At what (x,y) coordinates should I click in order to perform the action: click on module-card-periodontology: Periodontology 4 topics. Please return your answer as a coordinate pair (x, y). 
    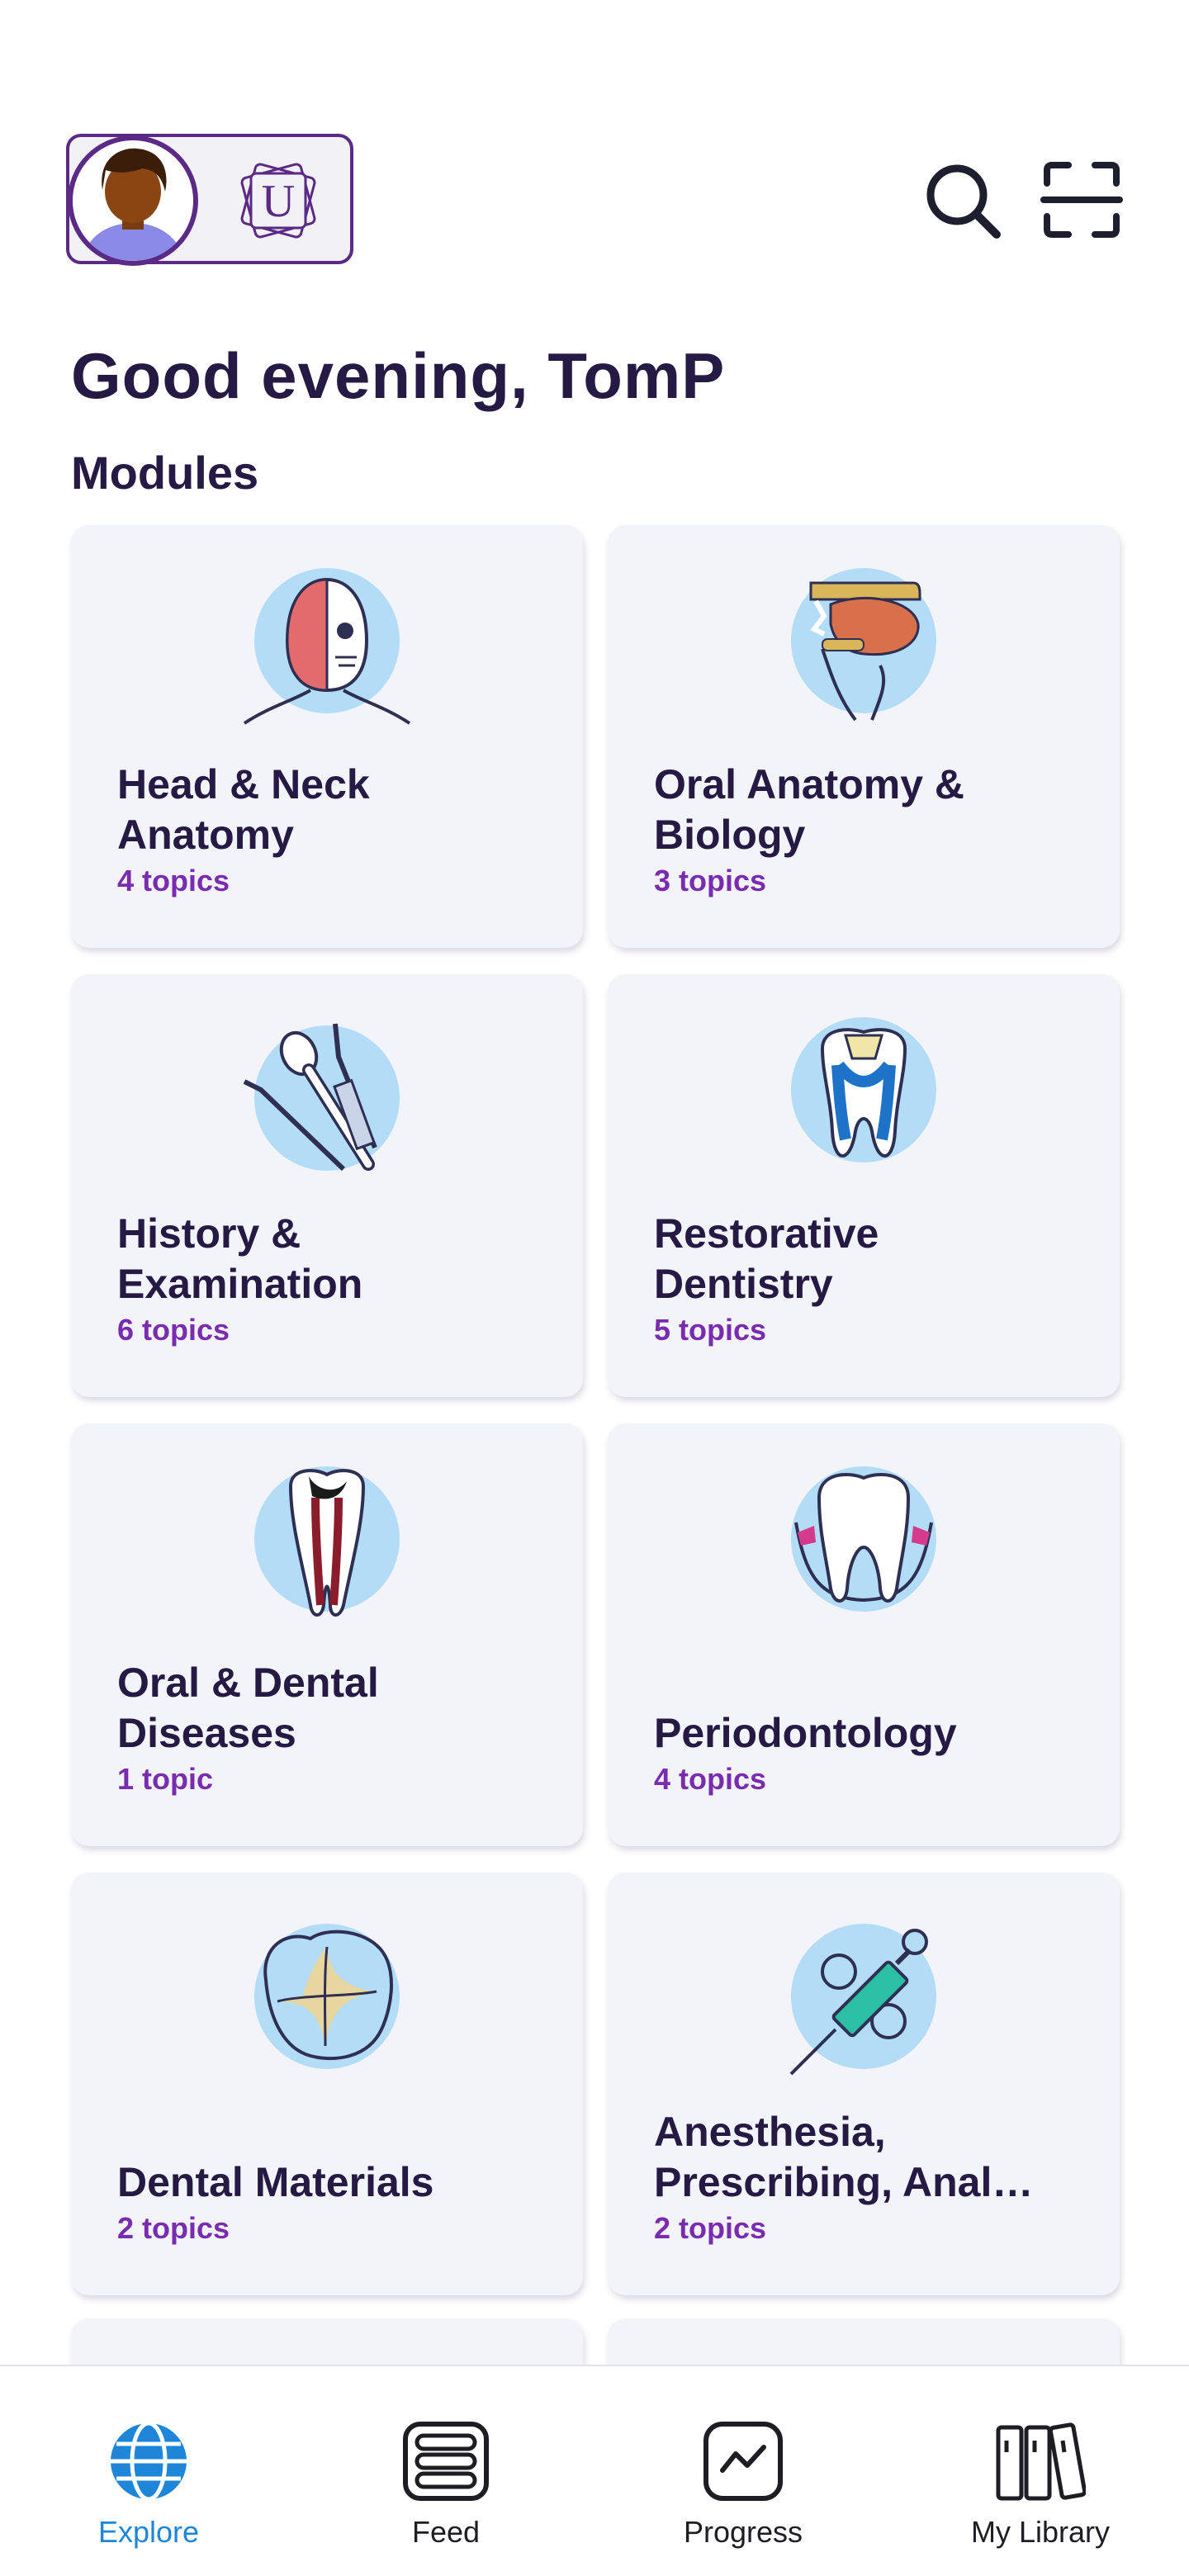
    Looking at the image, I should click on (864, 1634).